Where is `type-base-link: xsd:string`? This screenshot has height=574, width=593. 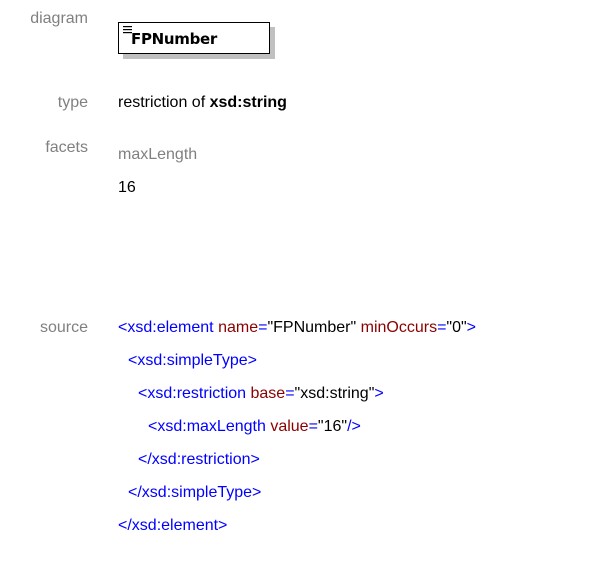
type-base-link: xsd:string is located at coordinates (248, 102).